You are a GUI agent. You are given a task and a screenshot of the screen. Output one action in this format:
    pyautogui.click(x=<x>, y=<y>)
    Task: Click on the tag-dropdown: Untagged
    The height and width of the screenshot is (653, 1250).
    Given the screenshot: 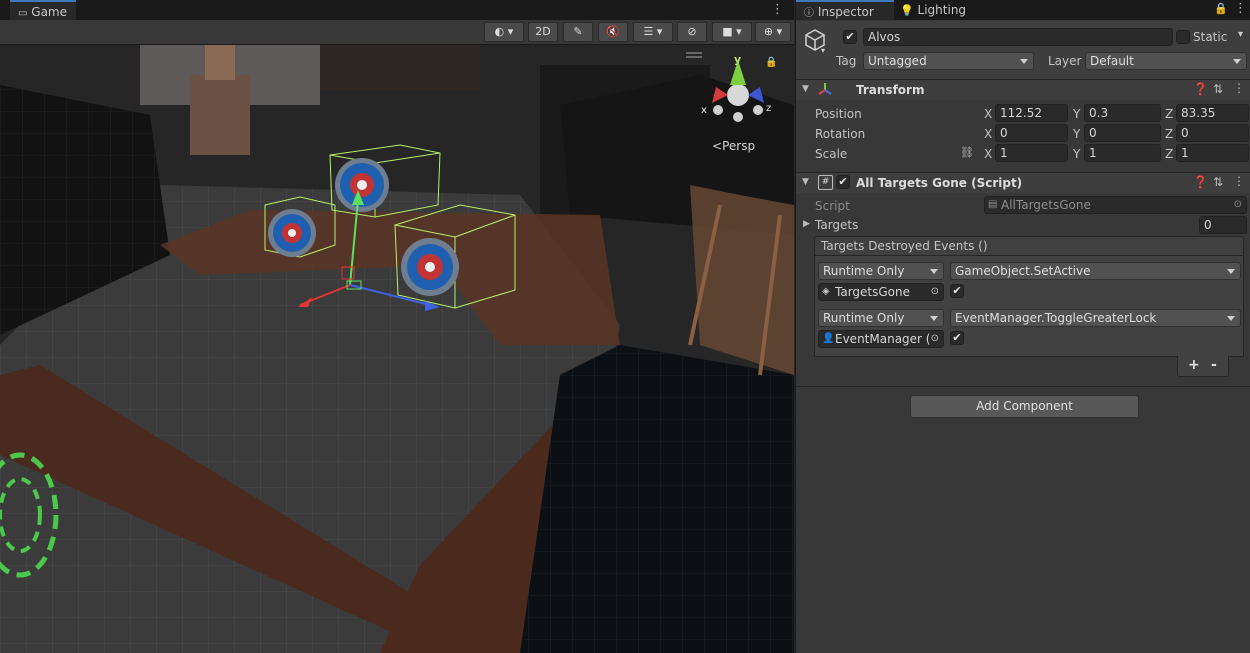 What is the action you would take?
    pyautogui.click(x=948, y=61)
    